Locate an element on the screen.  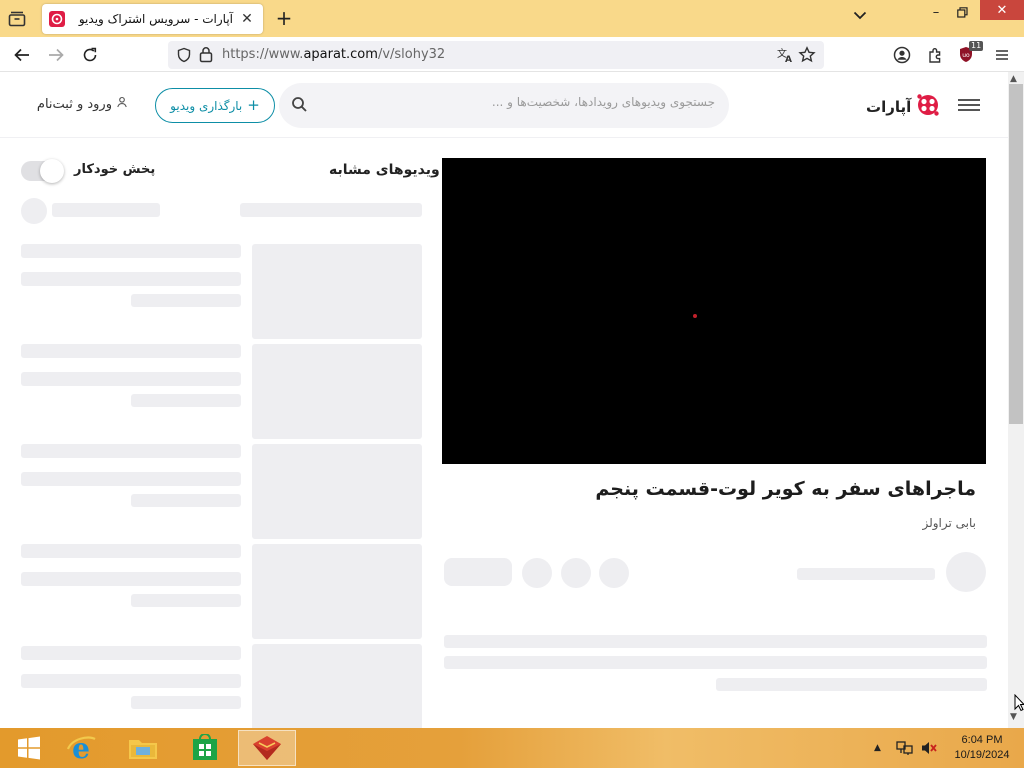
translate-icon: 文A is located at coordinates (785, 56).